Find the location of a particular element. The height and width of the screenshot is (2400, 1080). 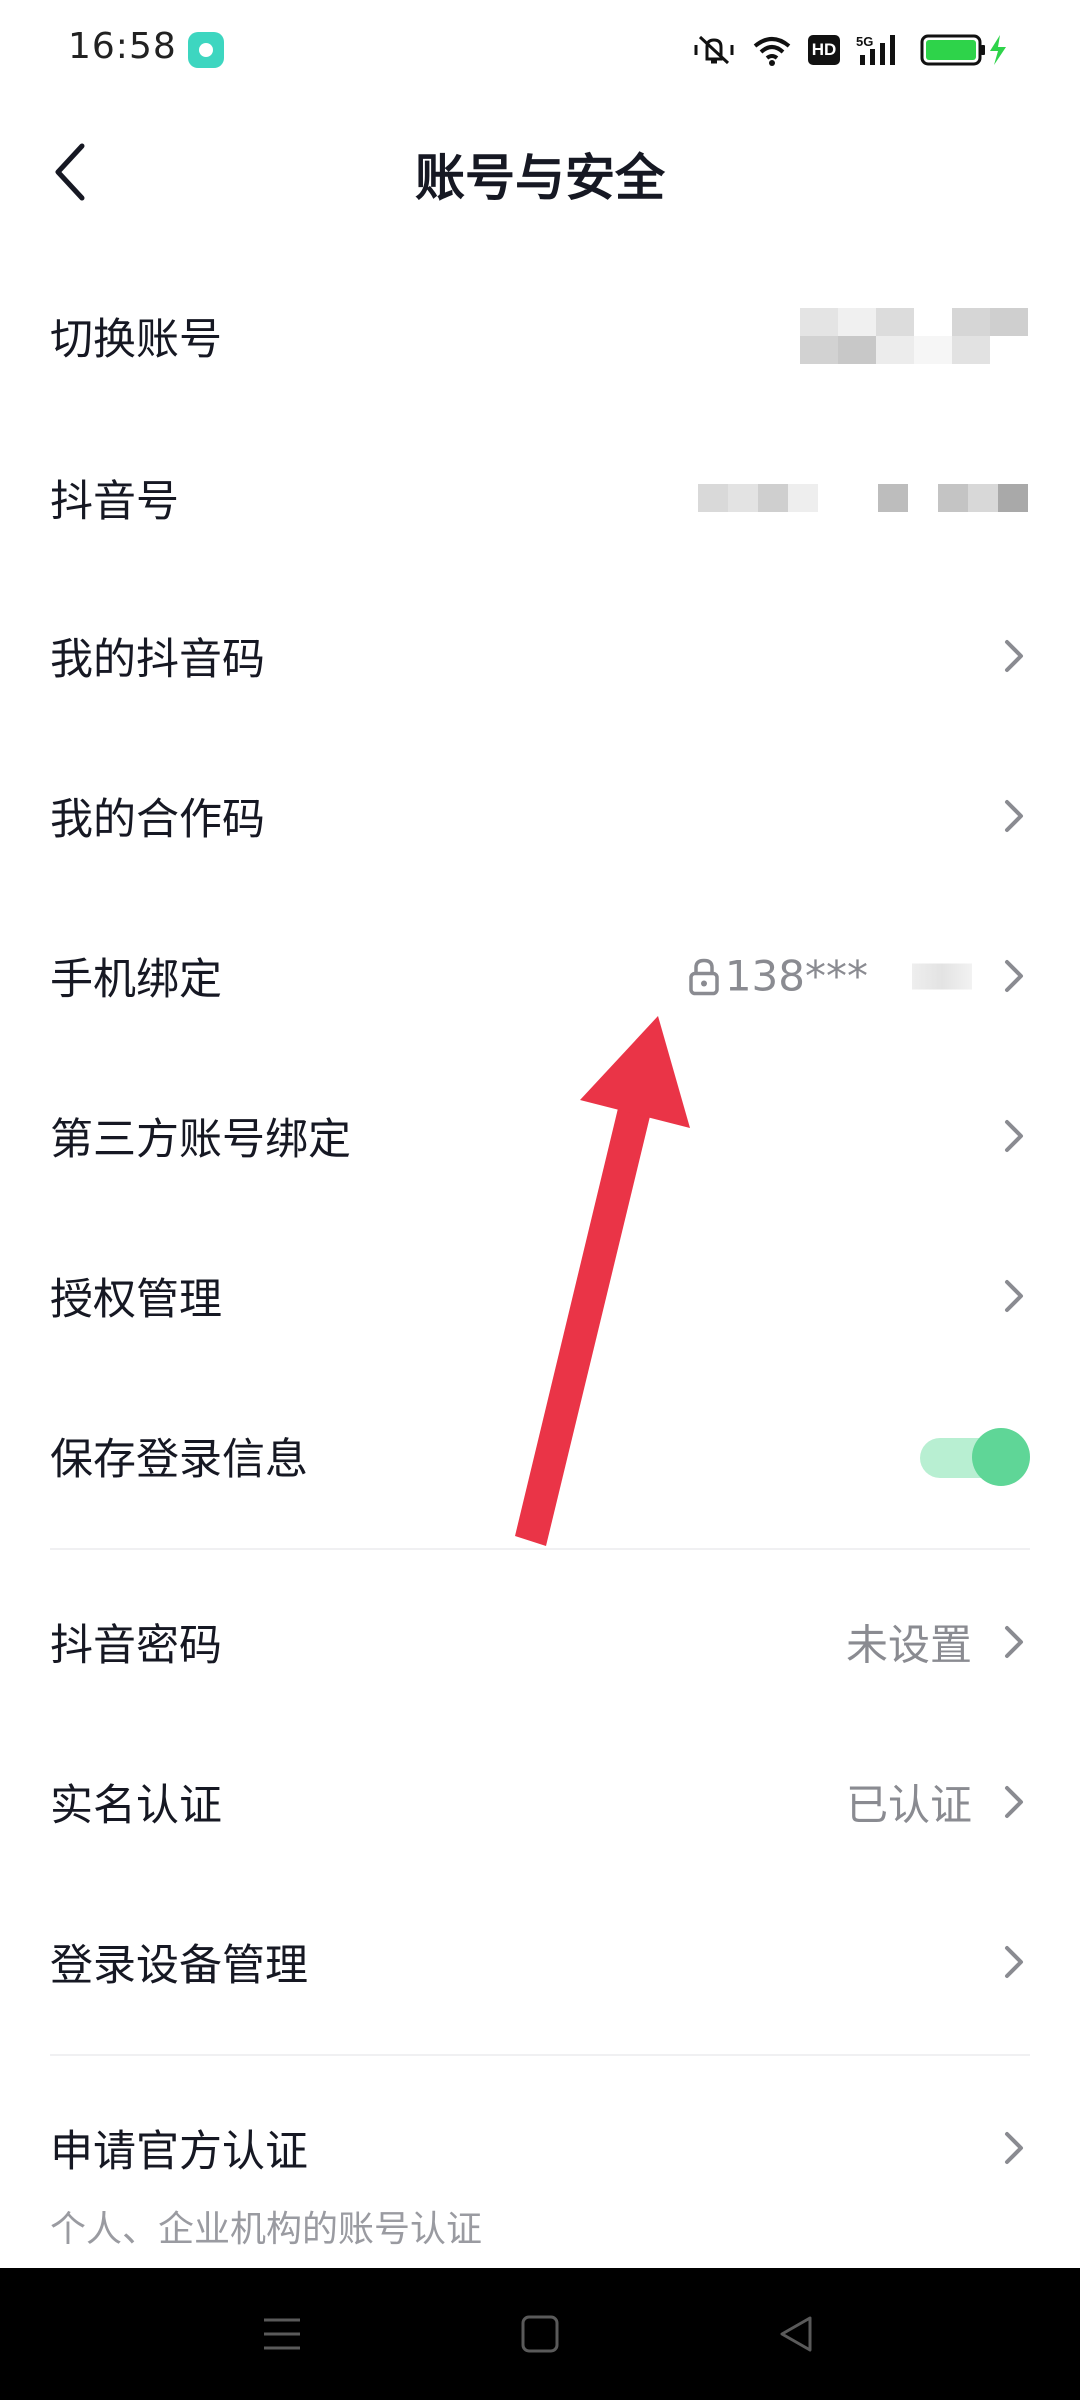

wifi-icon is located at coordinates (772, 51).